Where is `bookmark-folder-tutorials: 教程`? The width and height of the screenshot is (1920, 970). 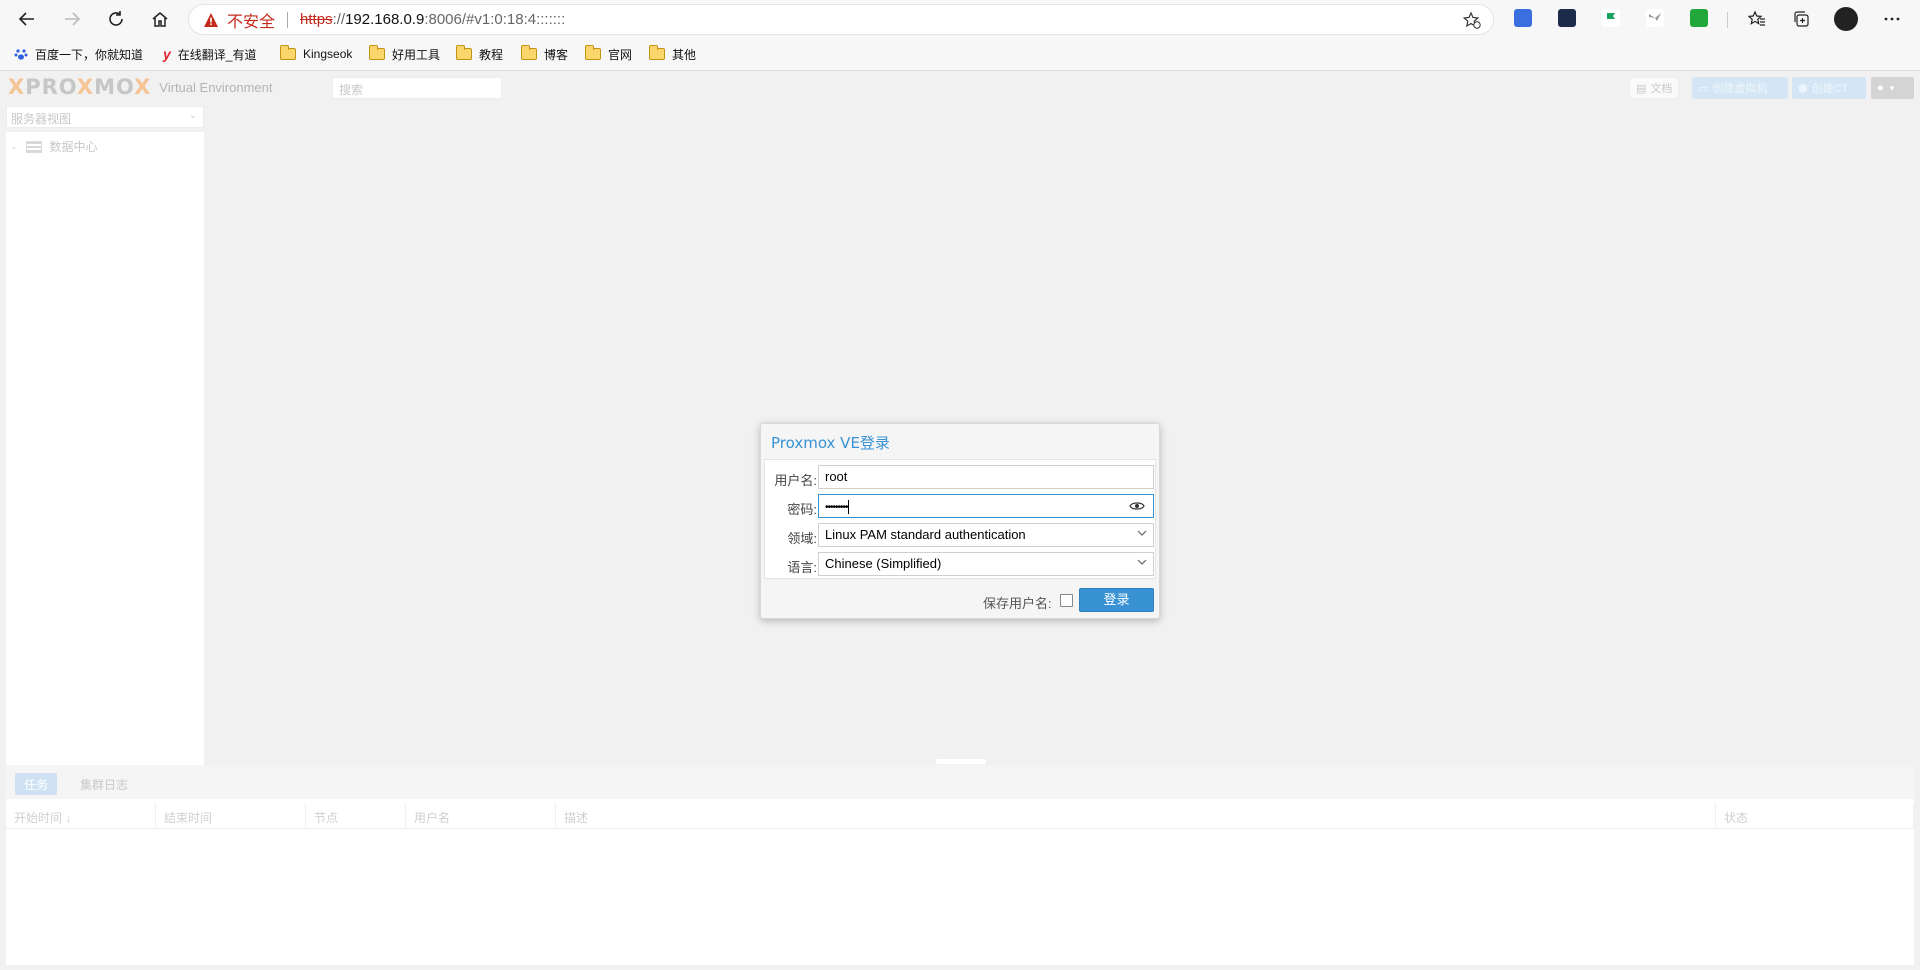 bookmark-folder-tutorials: 教程 is located at coordinates (479, 54).